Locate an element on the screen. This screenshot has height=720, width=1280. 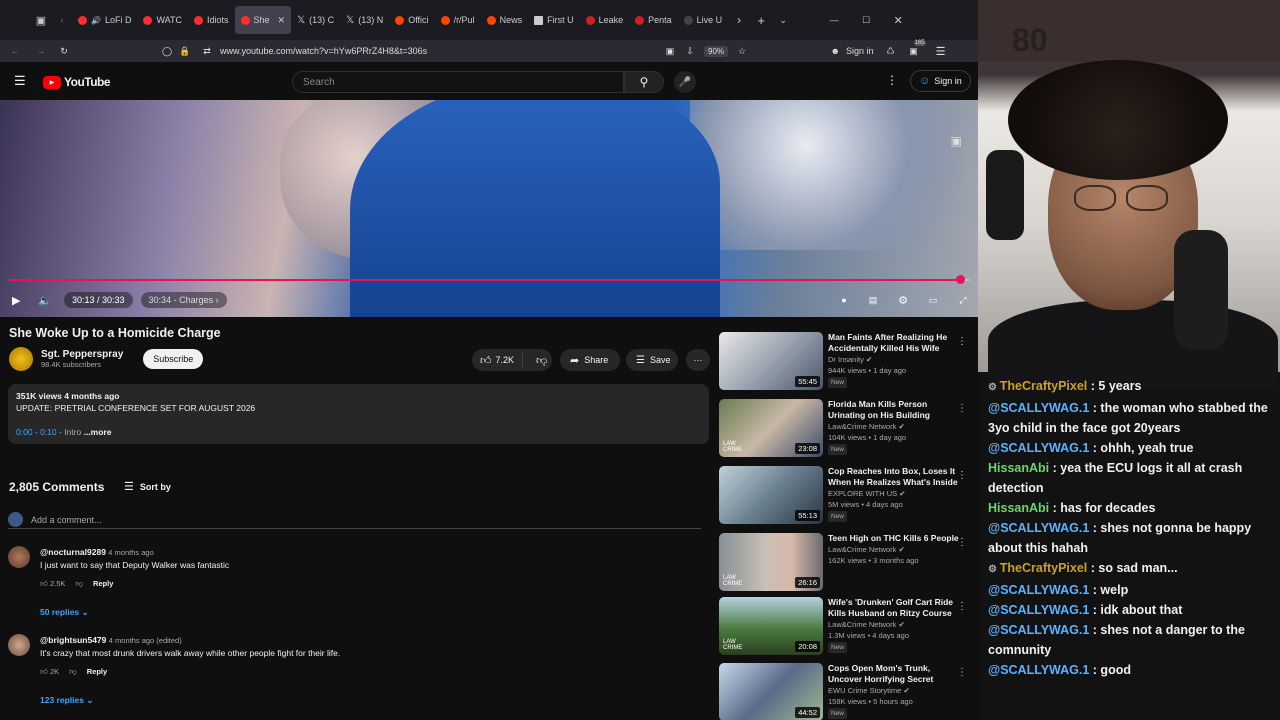
list-all-tabs-icon: ⌄ is located at coordinates (783, 20).